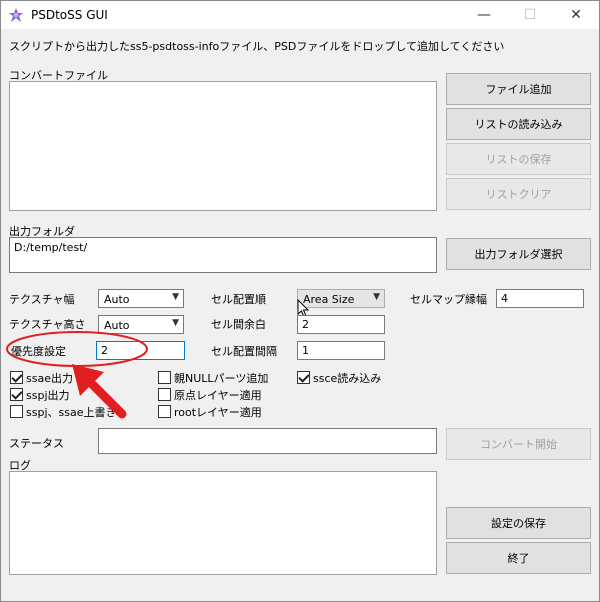 This screenshot has height=602, width=600. Describe the element at coordinates (518, 523) in the screenshot. I see `save-settings-button: 設定の保存` at that location.